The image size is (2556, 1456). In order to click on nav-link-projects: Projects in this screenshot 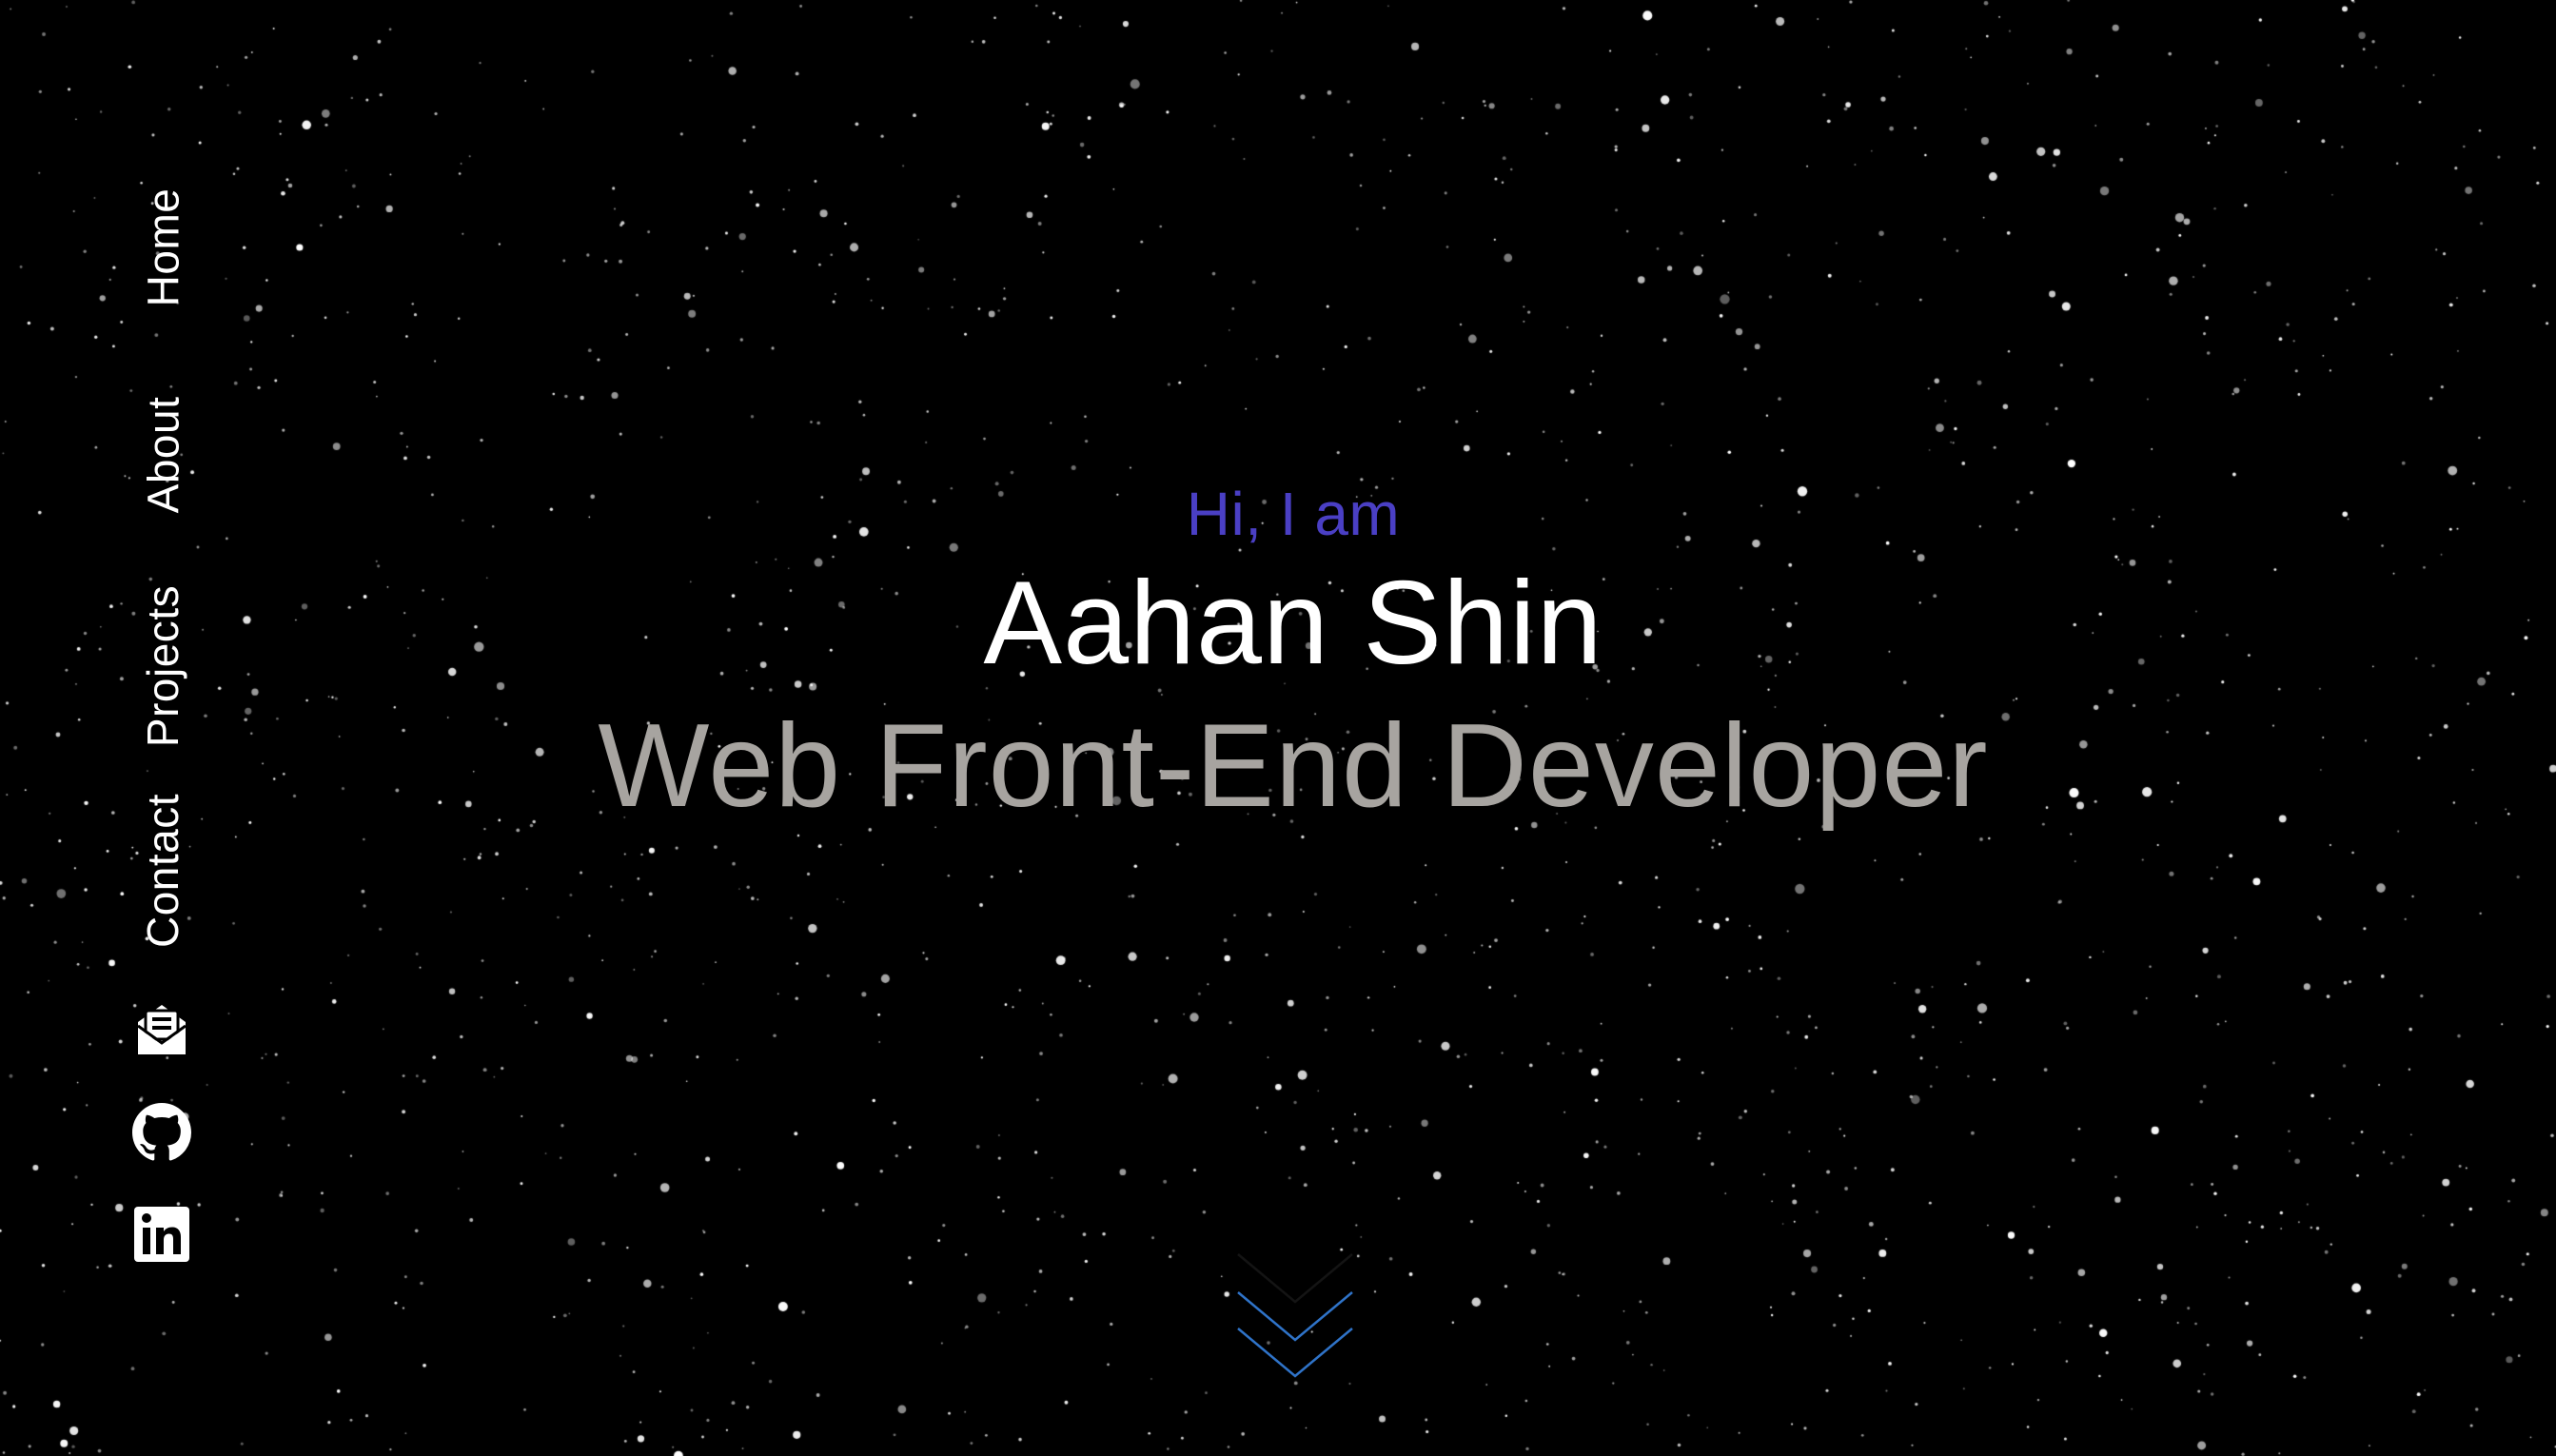, I will do `click(162, 666)`.